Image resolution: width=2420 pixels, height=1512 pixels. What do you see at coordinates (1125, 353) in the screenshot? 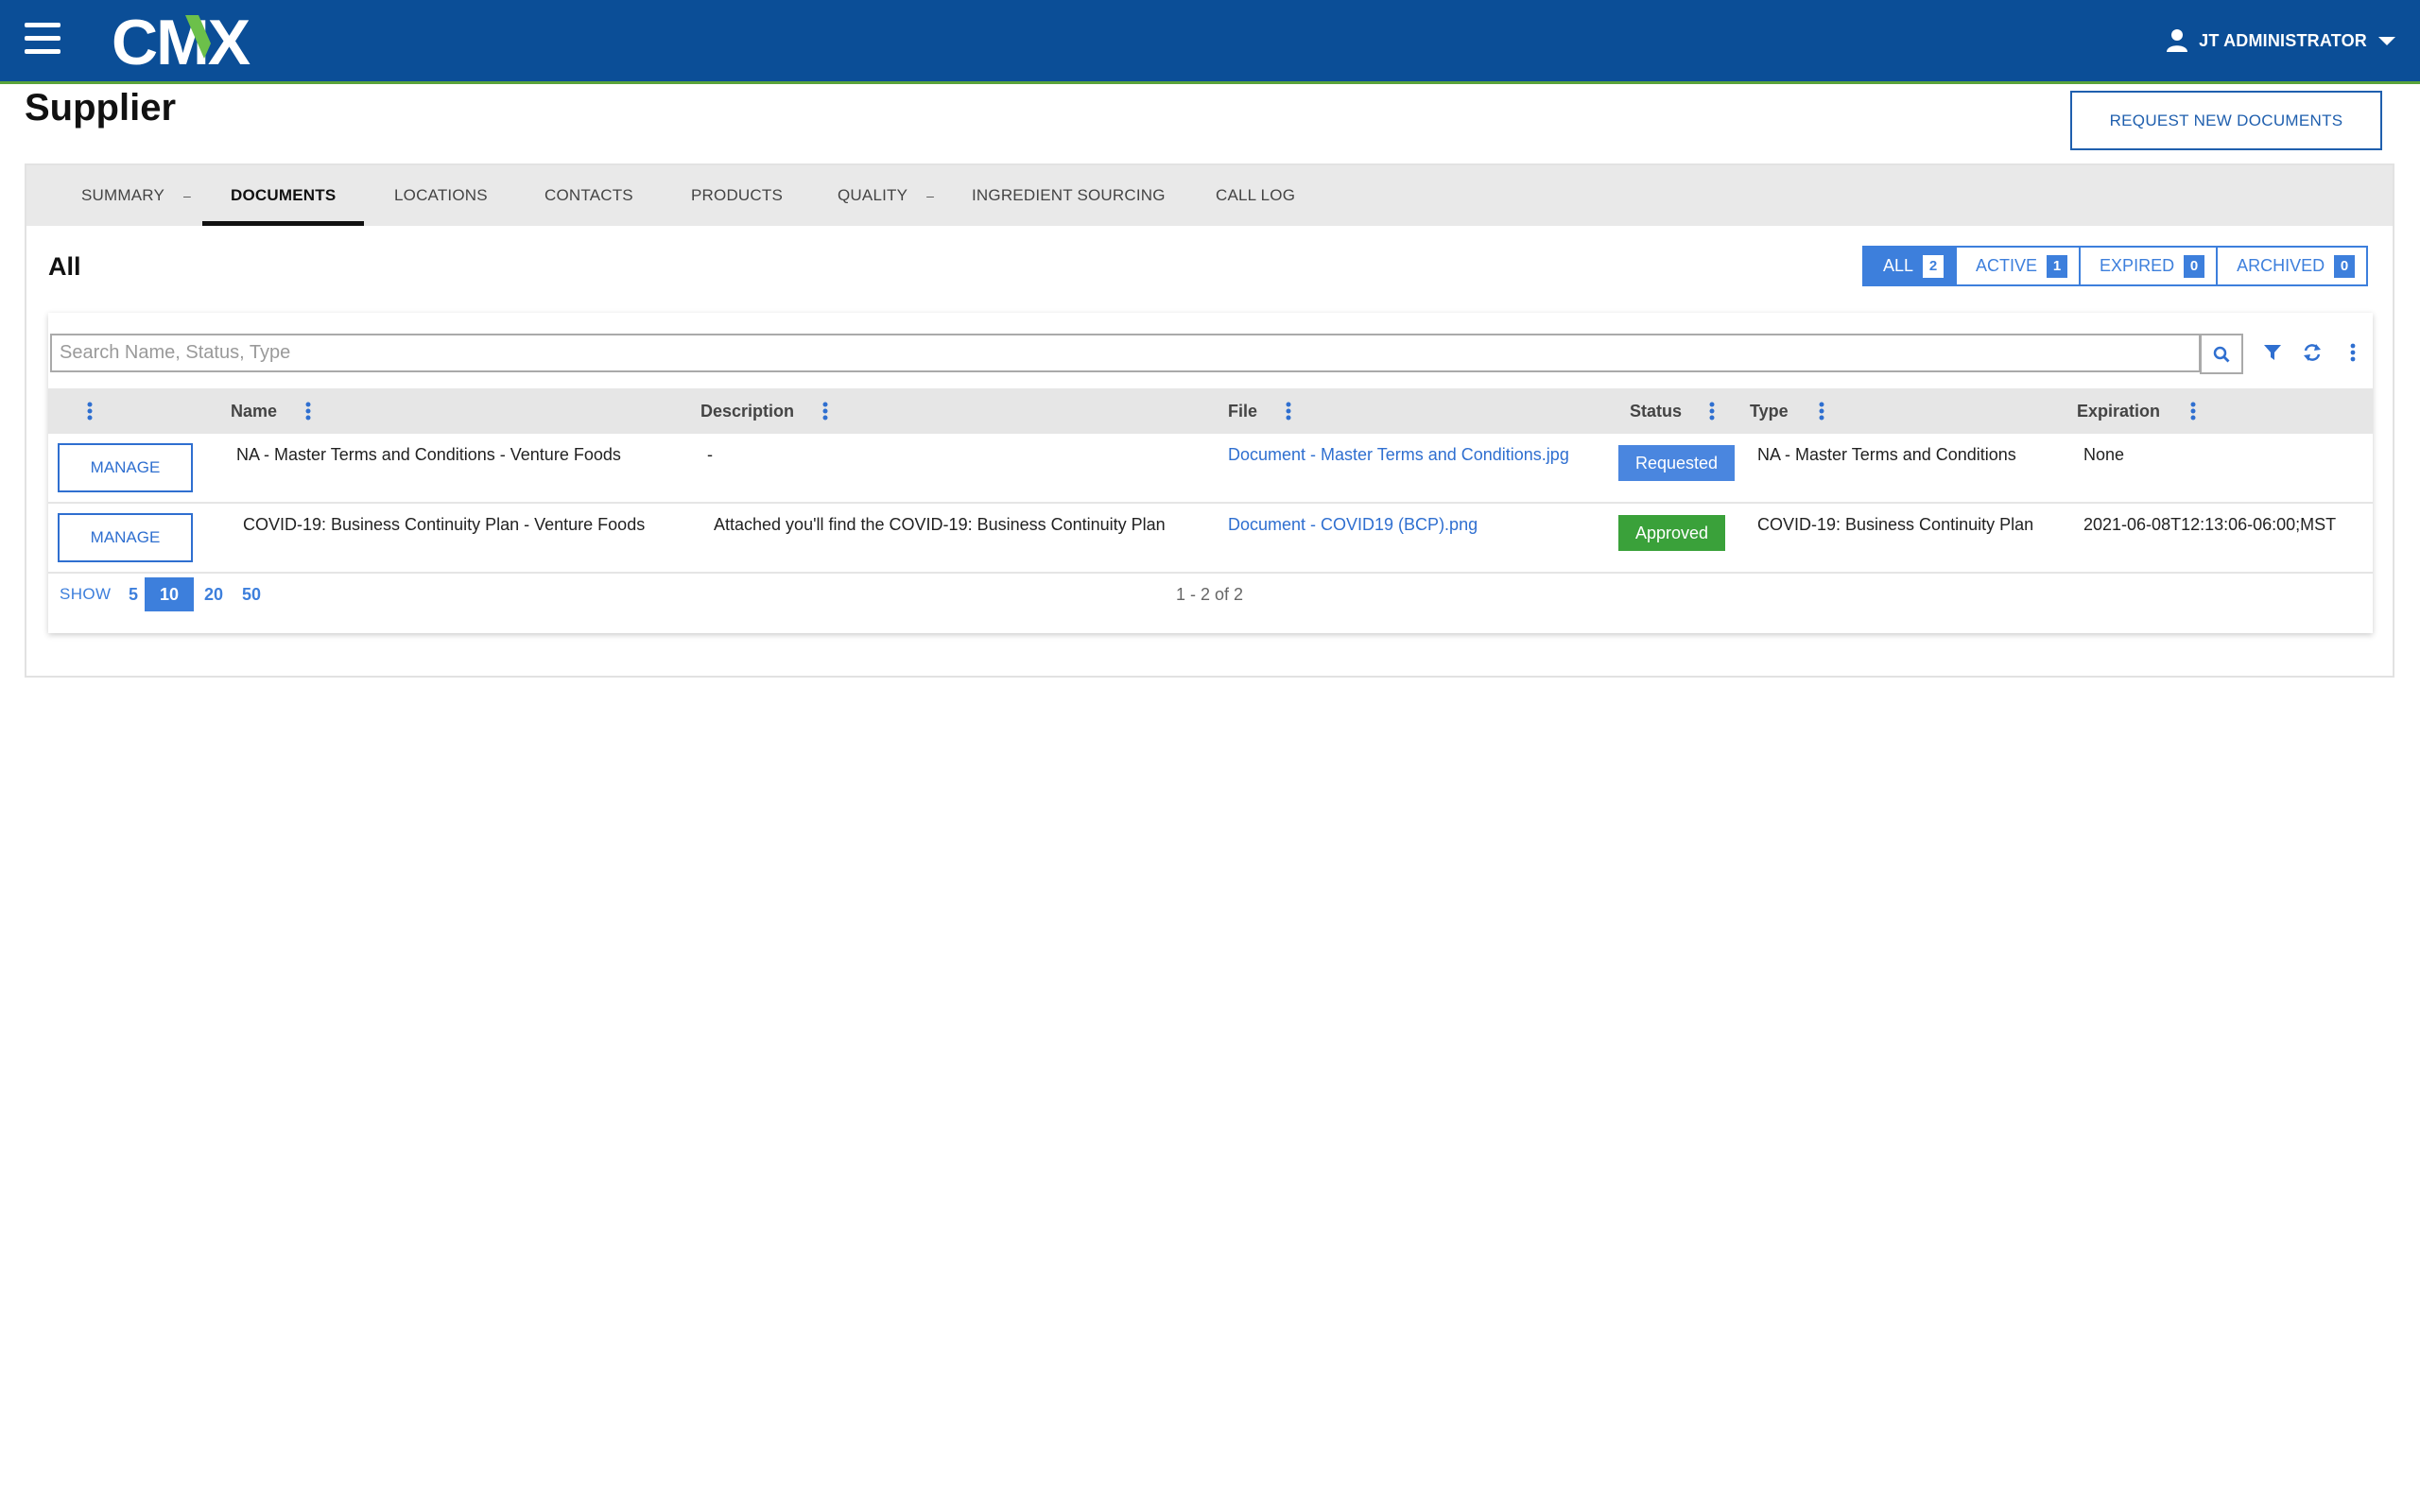
I see `search-input` at bounding box center [1125, 353].